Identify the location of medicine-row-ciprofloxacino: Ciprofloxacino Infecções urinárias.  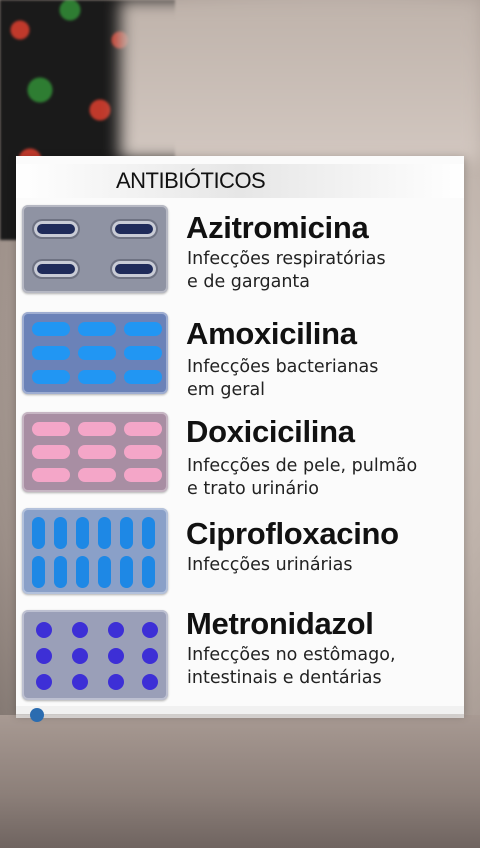
(240, 554).